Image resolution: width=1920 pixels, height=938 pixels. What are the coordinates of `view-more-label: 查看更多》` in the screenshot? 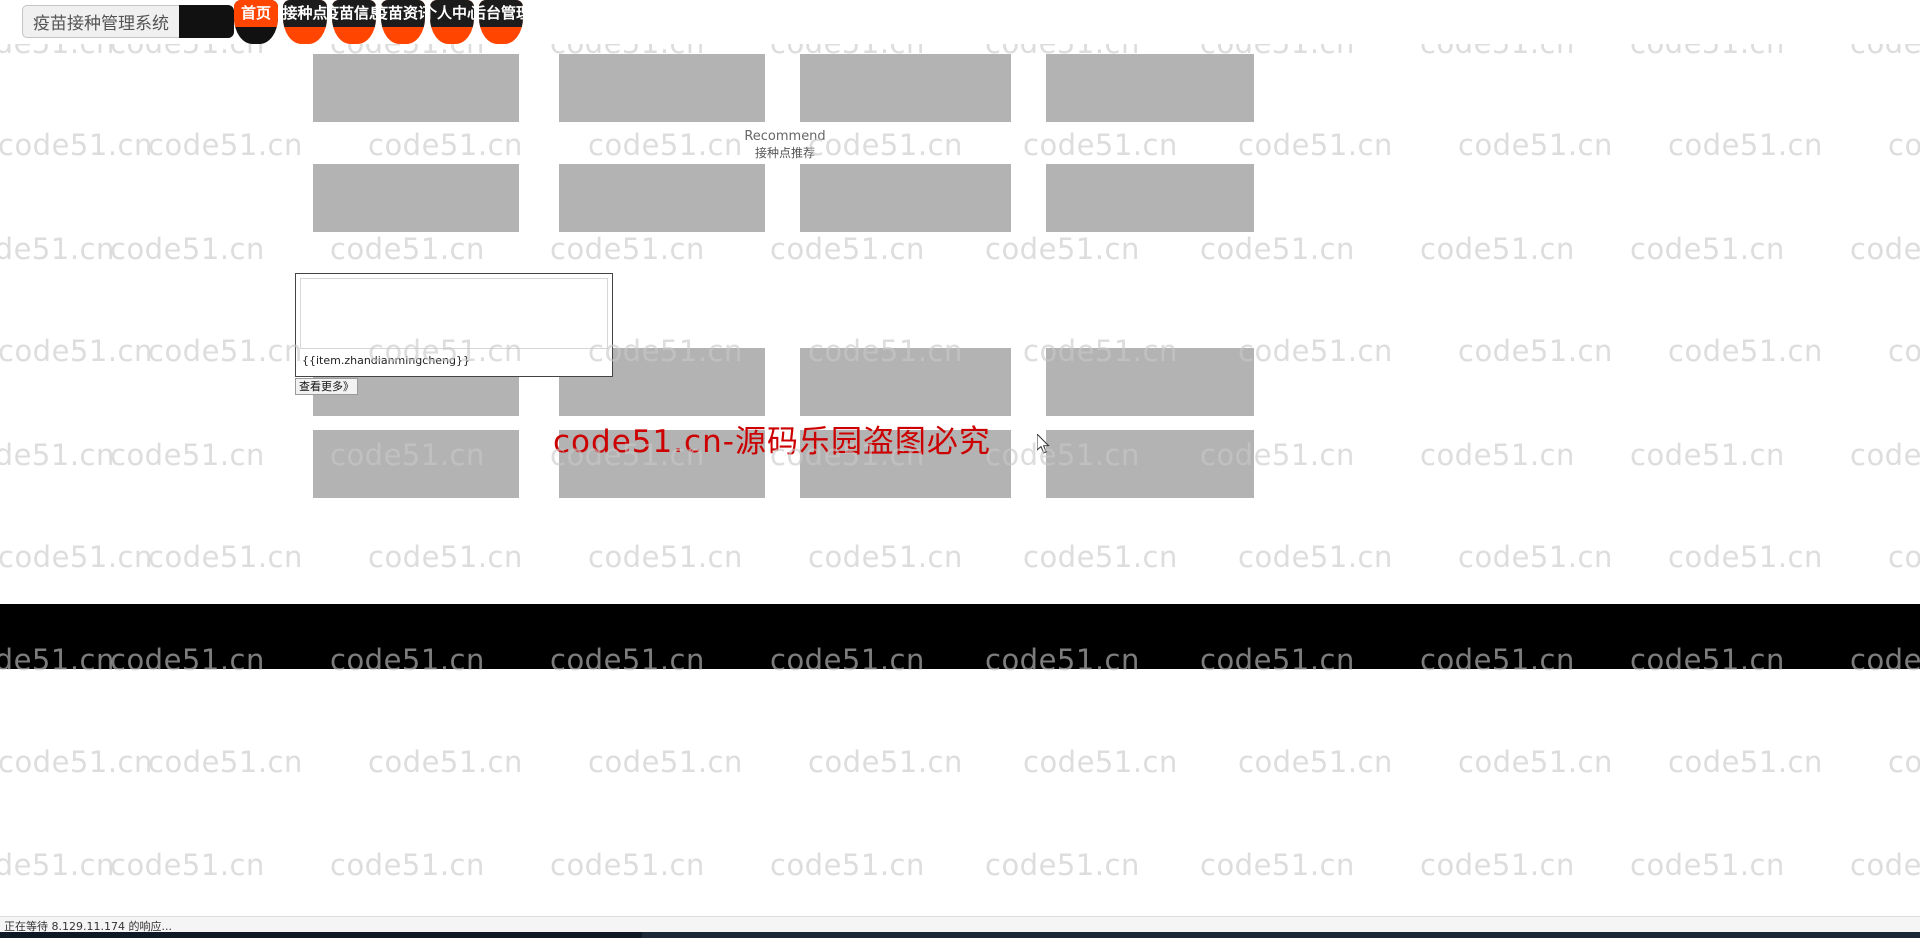 It's located at (326, 386).